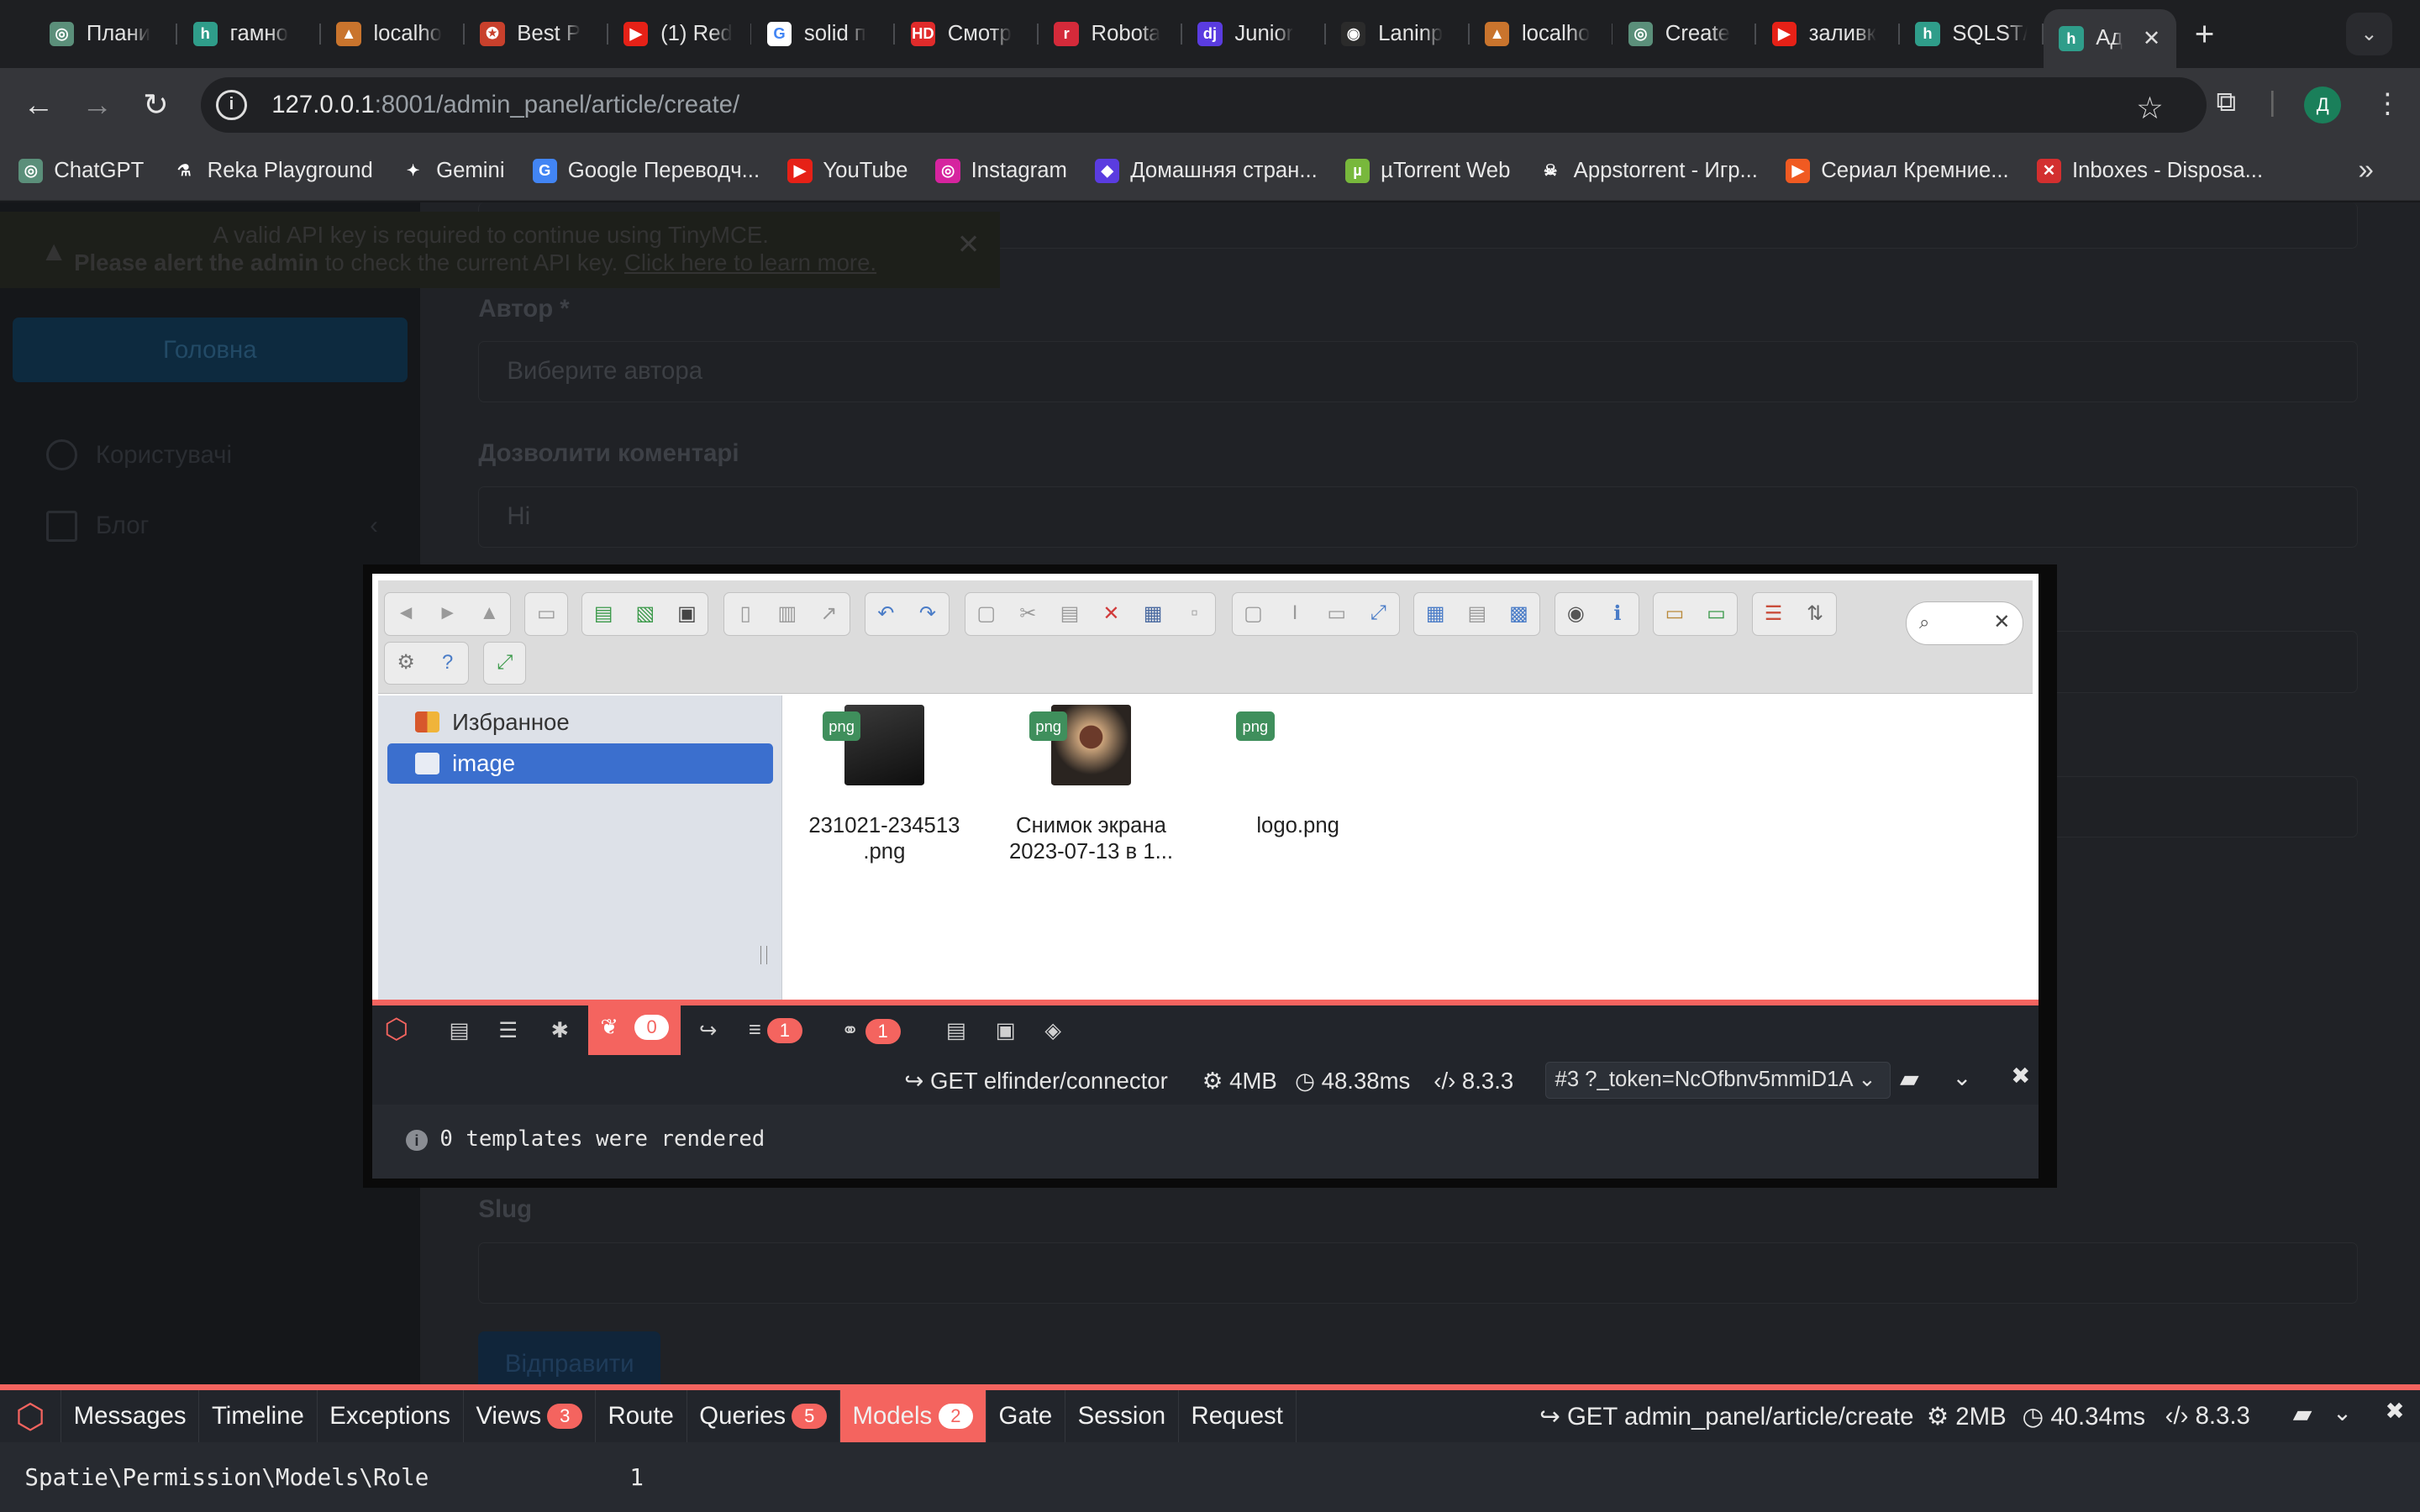  I want to click on bookmarks-more-icon: », so click(2365, 170).